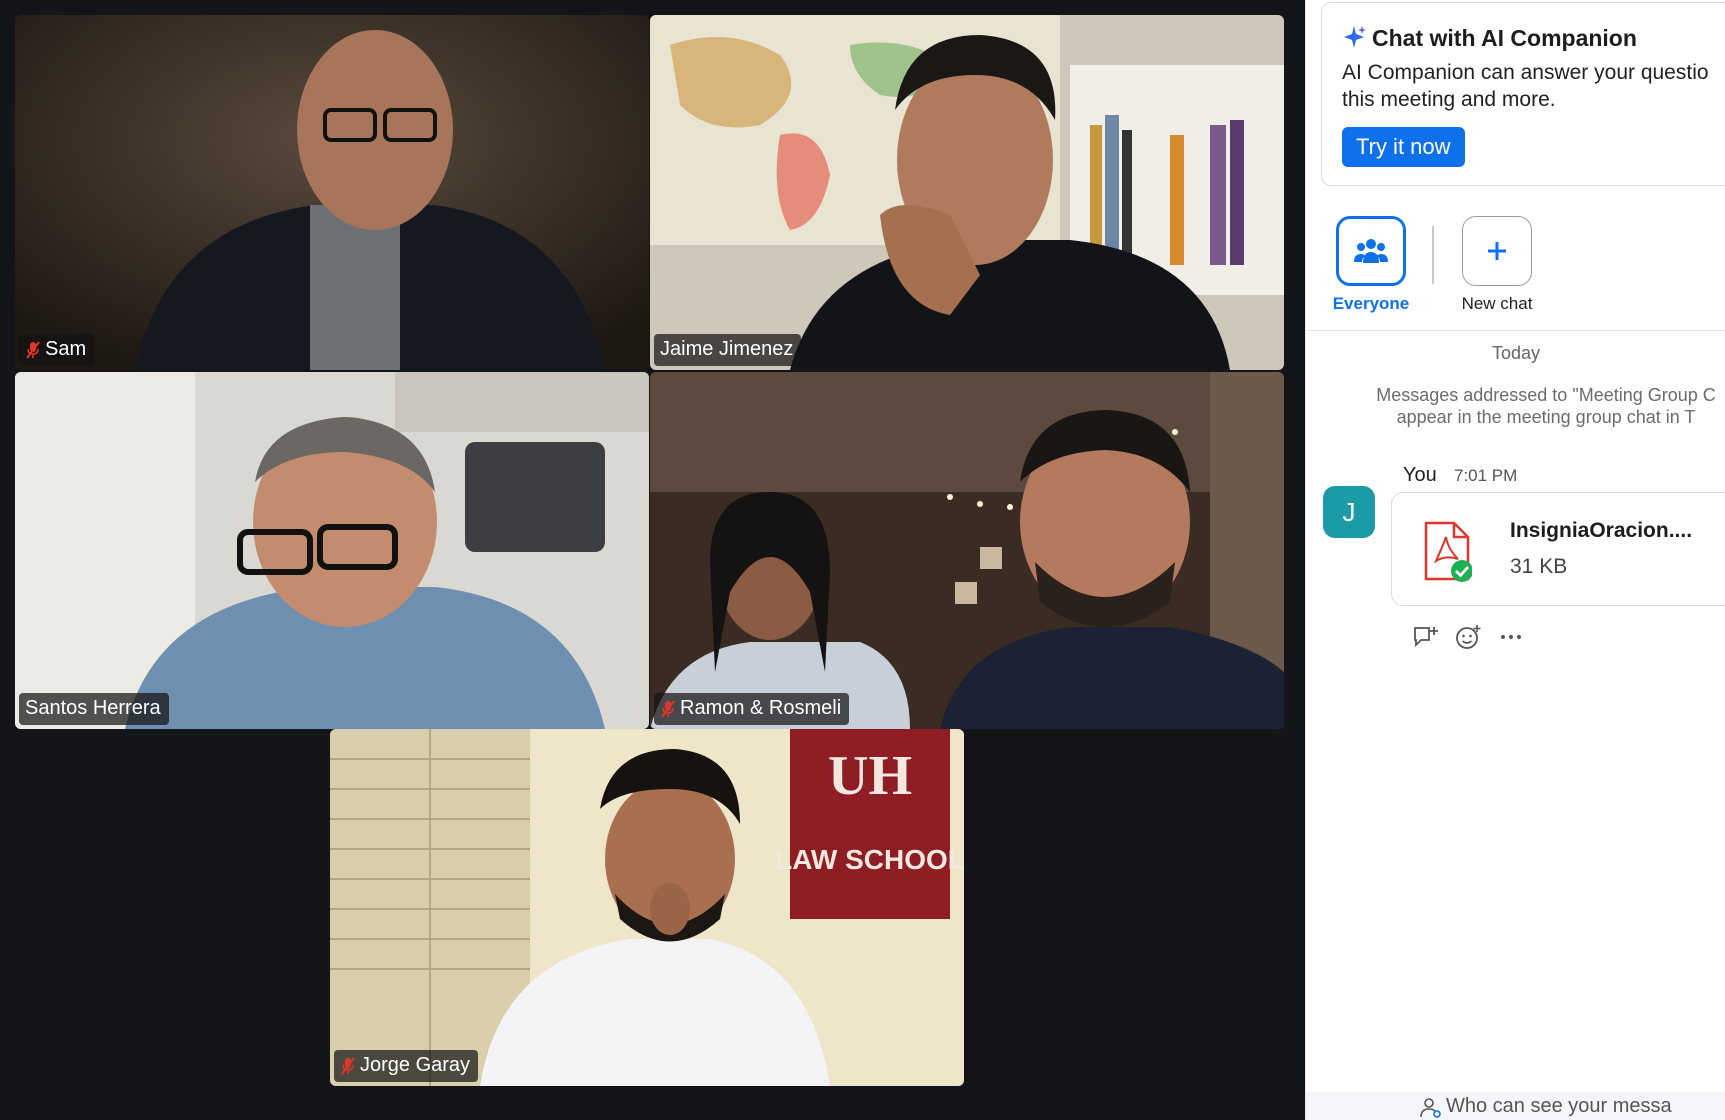 This screenshot has width=1725, height=1120. Describe the element at coordinates (415, 1065) in the screenshot. I see `participant-name: Jorge Garay` at that location.